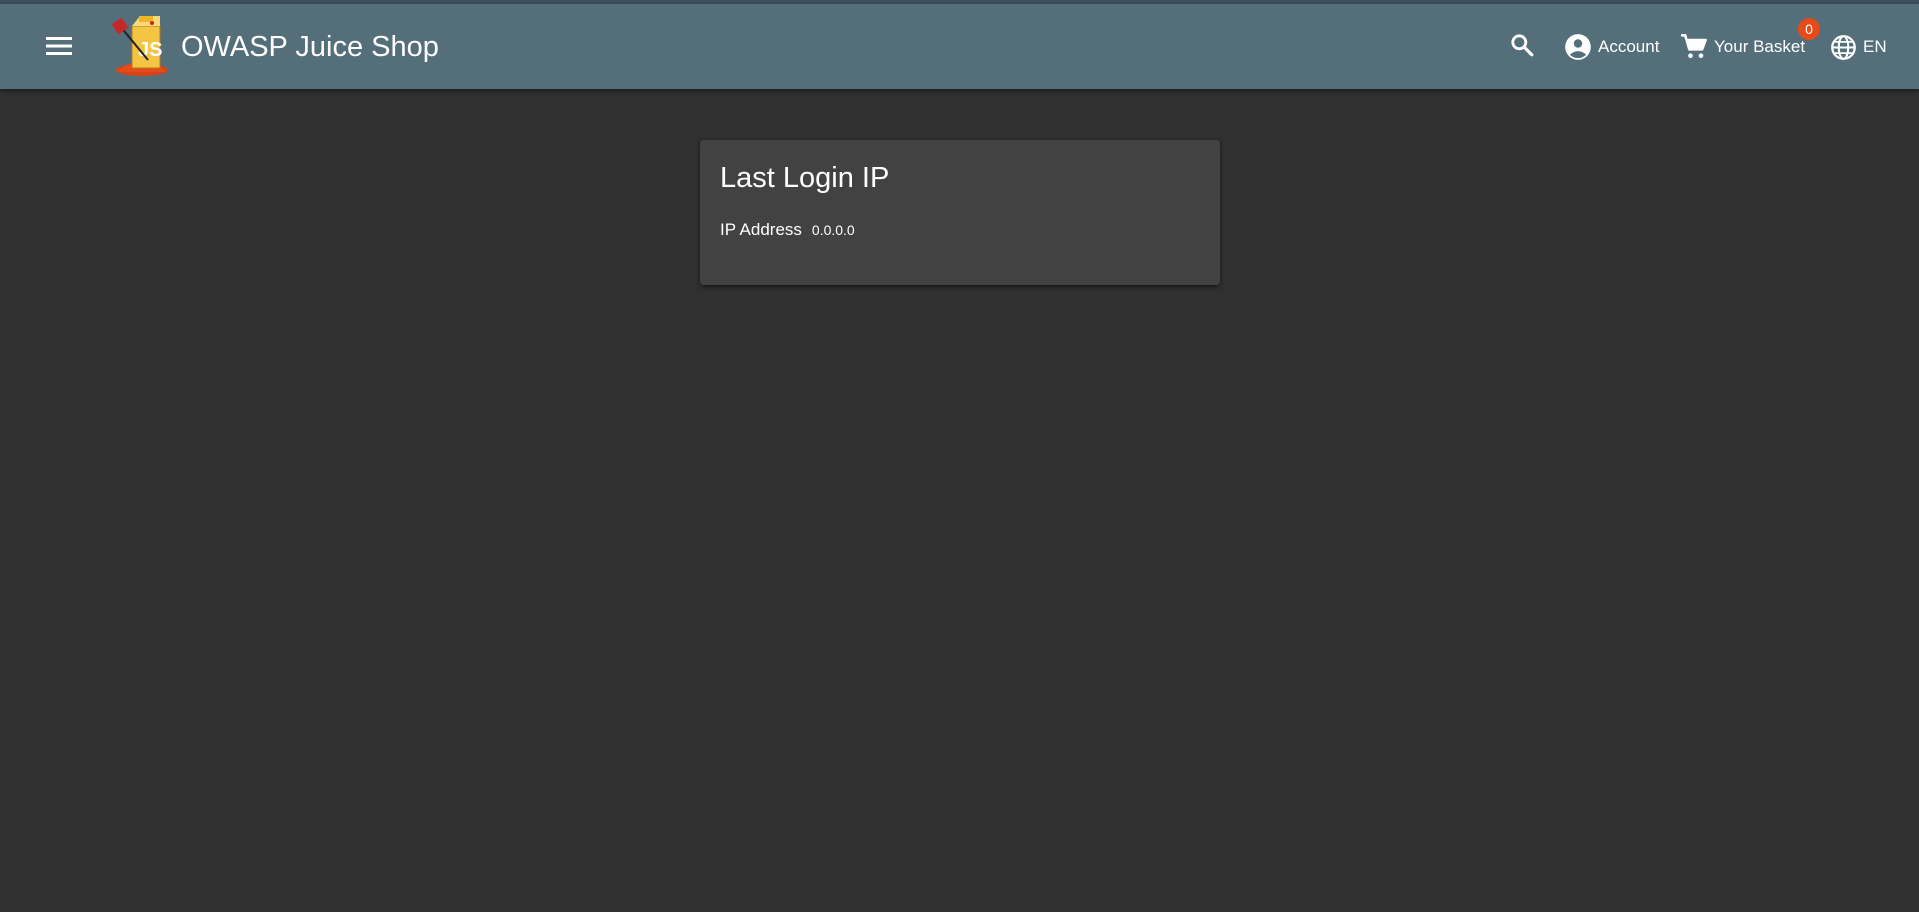 The width and height of the screenshot is (1919, 912). What do you see at coordinates (310, 47) in the screenshot?
I see `app-title: OWASP Juice Shop` at bounding box center [310, 47].